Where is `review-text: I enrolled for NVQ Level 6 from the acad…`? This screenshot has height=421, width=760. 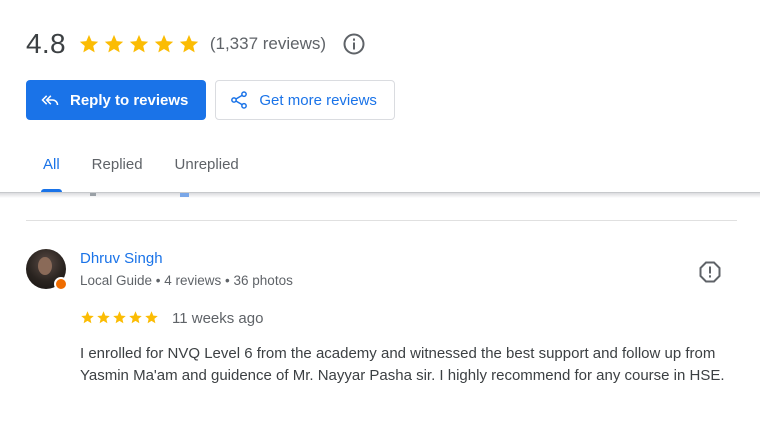 review-text: I enrolled for NVQ Level 6 from the acad… is located at coordinates (402, 364).